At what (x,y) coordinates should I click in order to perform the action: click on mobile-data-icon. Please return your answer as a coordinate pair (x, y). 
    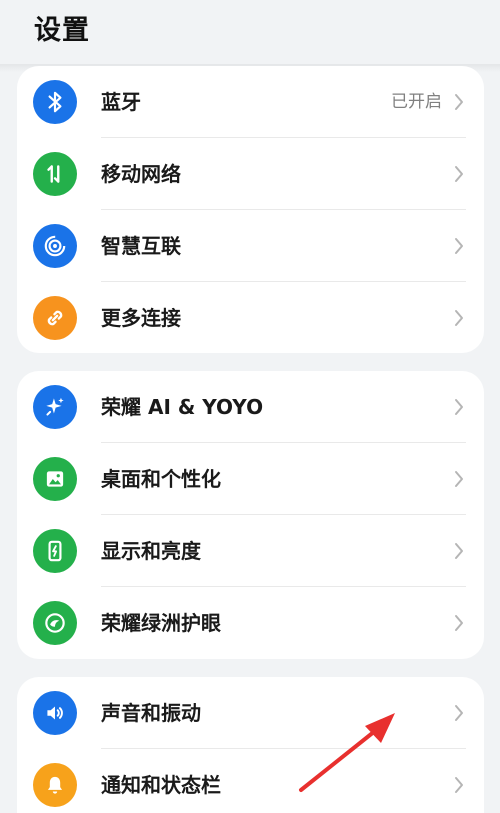
    Looking at the image, I should click on (55, 174).